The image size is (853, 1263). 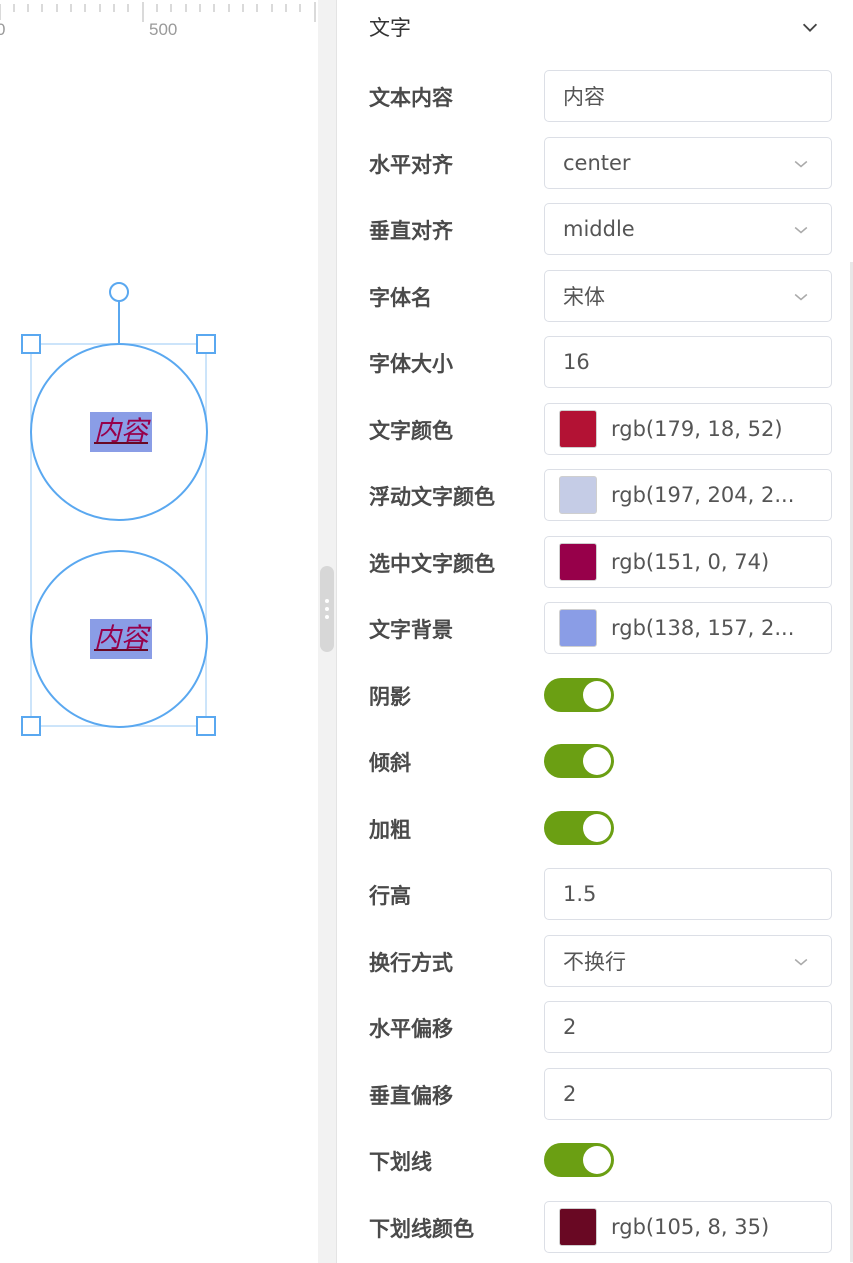 I want to click on row-shadow: 阴影, so click(x=602, y=696).